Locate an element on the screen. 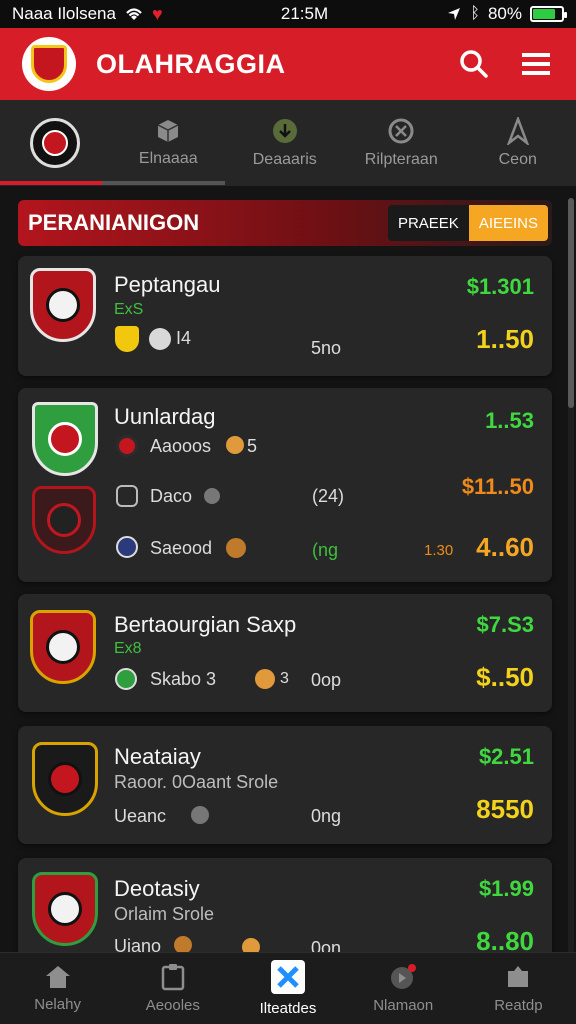  center-value: 0ng is located at coordinates (326, 816).